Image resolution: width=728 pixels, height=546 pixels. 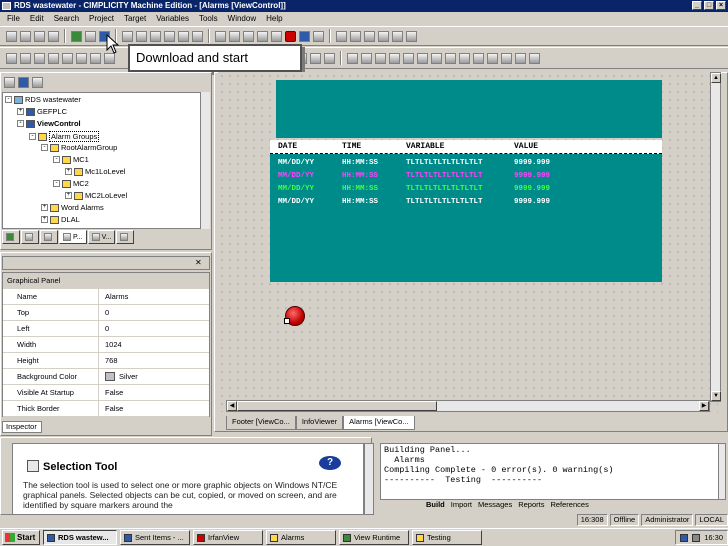 What do you see at coordinates (183, 36) in the screenshot?
I see `undo-icon` at bounding box center [183, 36].